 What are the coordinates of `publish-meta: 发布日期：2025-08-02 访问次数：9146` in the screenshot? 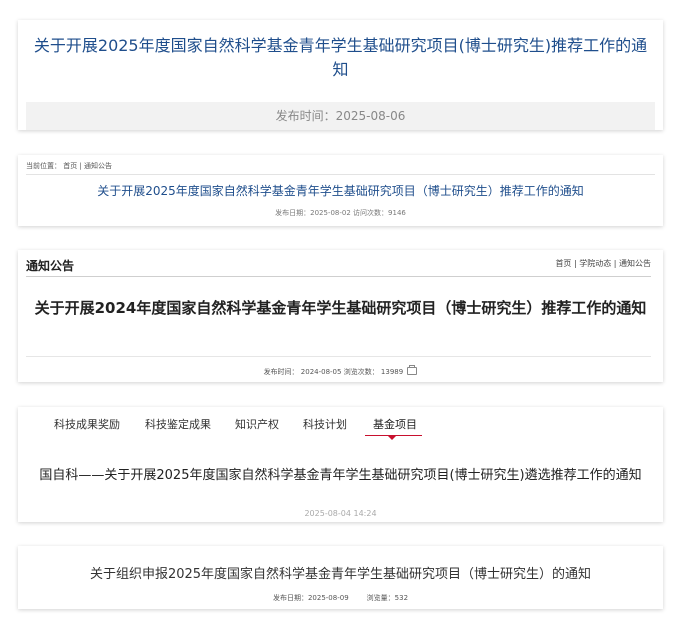 It's located at (340, 213).